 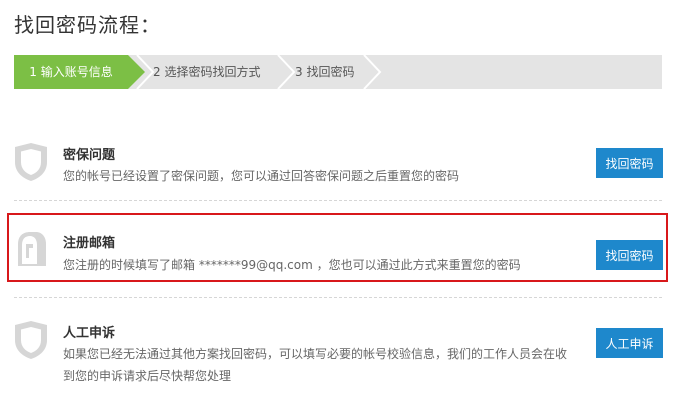 What do you see at coordinates (87, 25) in the screenshot?
I see `page-title: 找回密码流程：` at bounding box center [87, 25].